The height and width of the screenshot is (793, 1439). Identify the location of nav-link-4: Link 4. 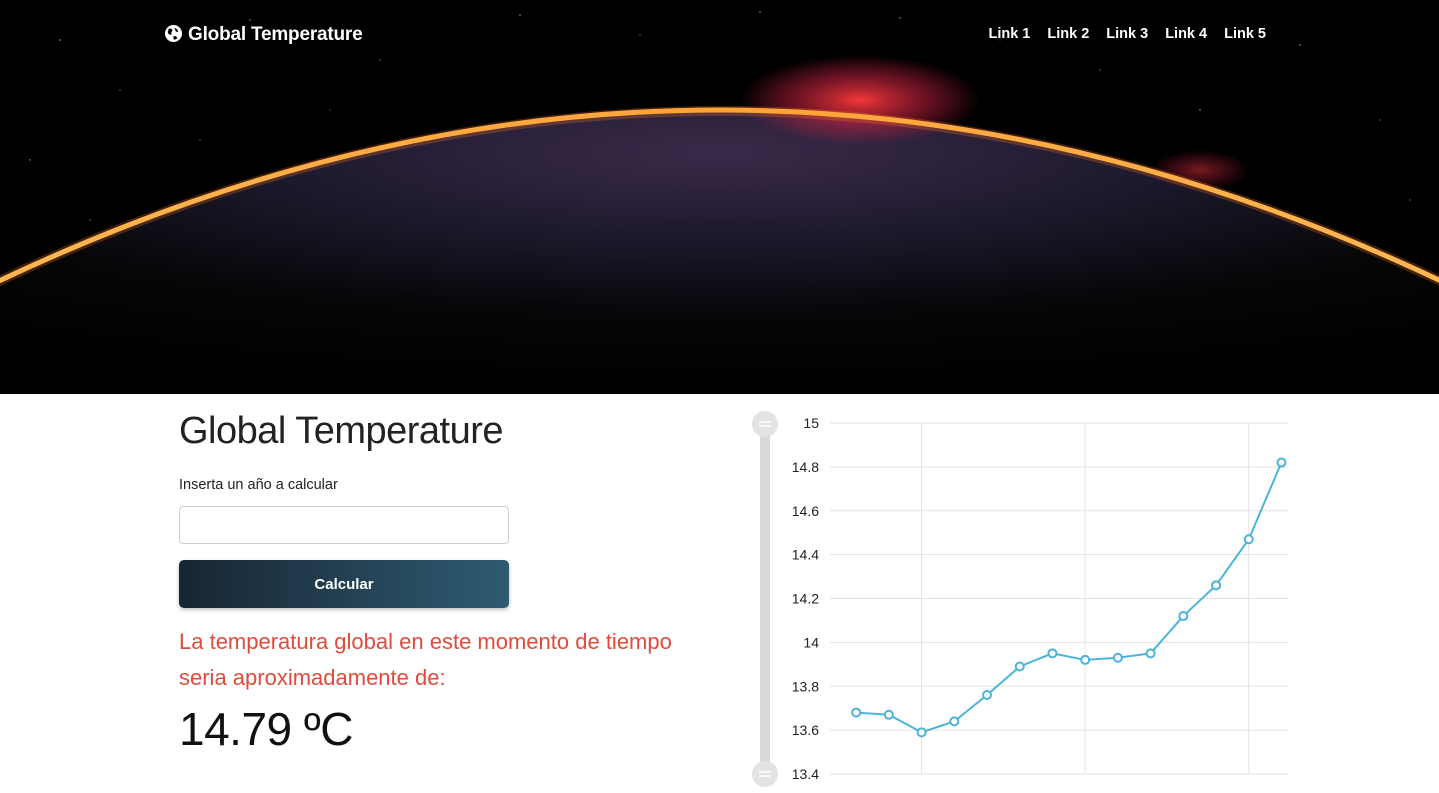
(1186, 34).